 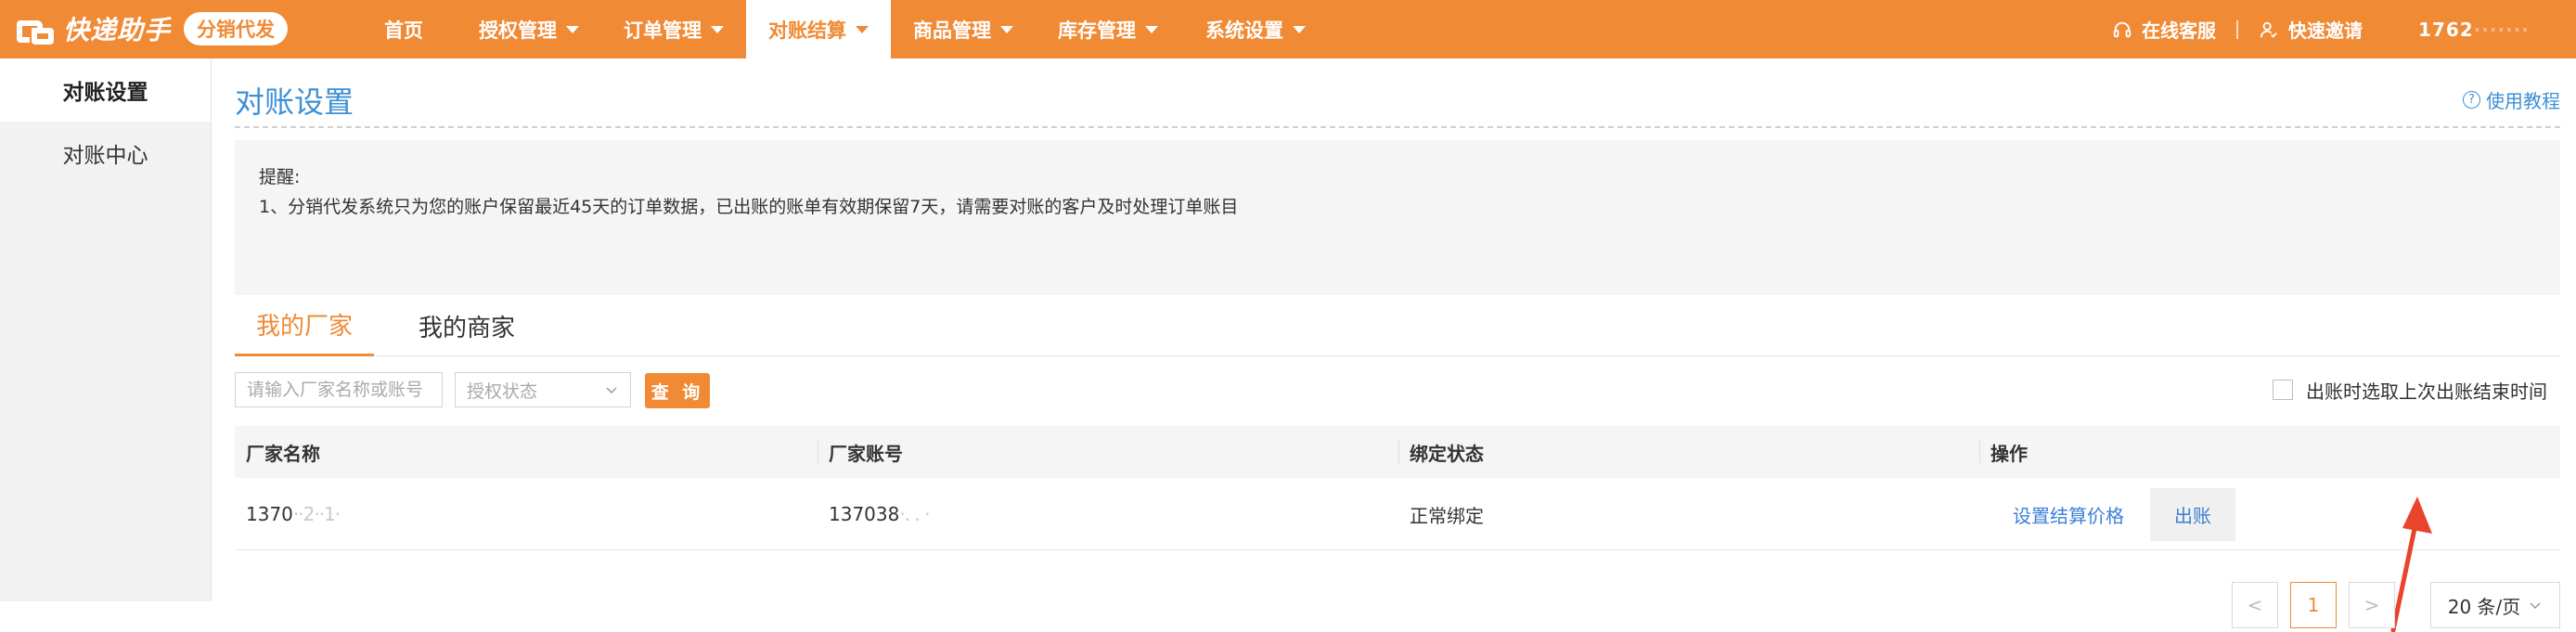 I want to click on main-nav: 首页 授权管理 订单管理 对账结算 商品管理 库存管理 系统设置, so click(x=841, y=29).